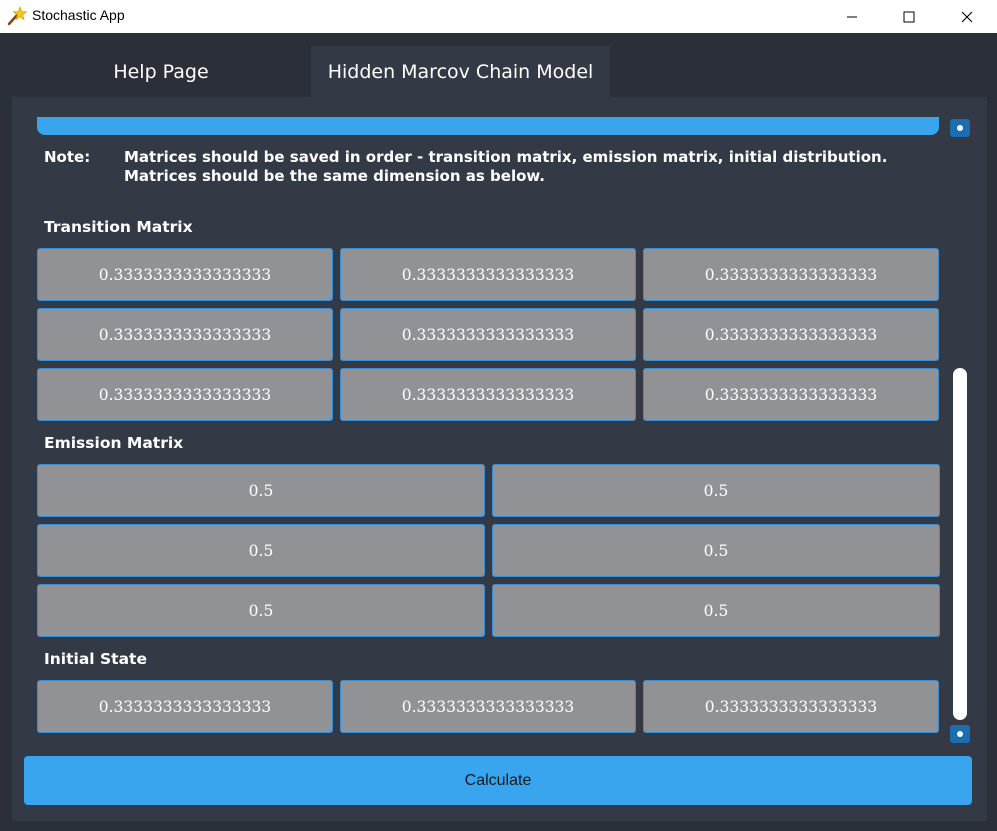 The height and width of the screenshot is (831, 997). Describe the element at coordinates (488, 706) in the screenshot. I see `initial-cell-1: 0.3333333333333333` at that location.